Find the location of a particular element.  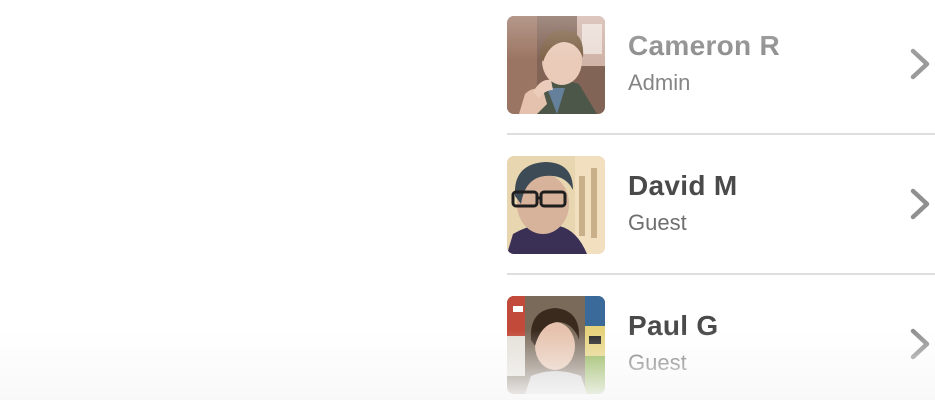

user-role: Admin is located at coordinates (659, 82).